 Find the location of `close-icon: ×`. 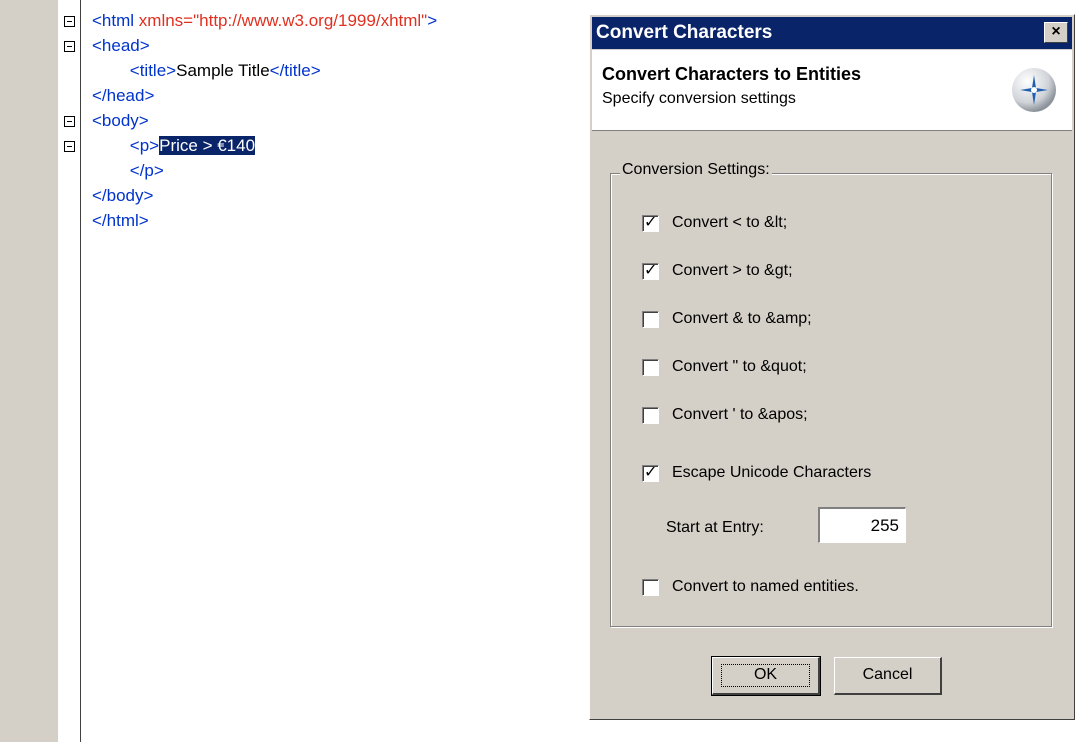

close-icon: × is located at coordinates (1056, 31).